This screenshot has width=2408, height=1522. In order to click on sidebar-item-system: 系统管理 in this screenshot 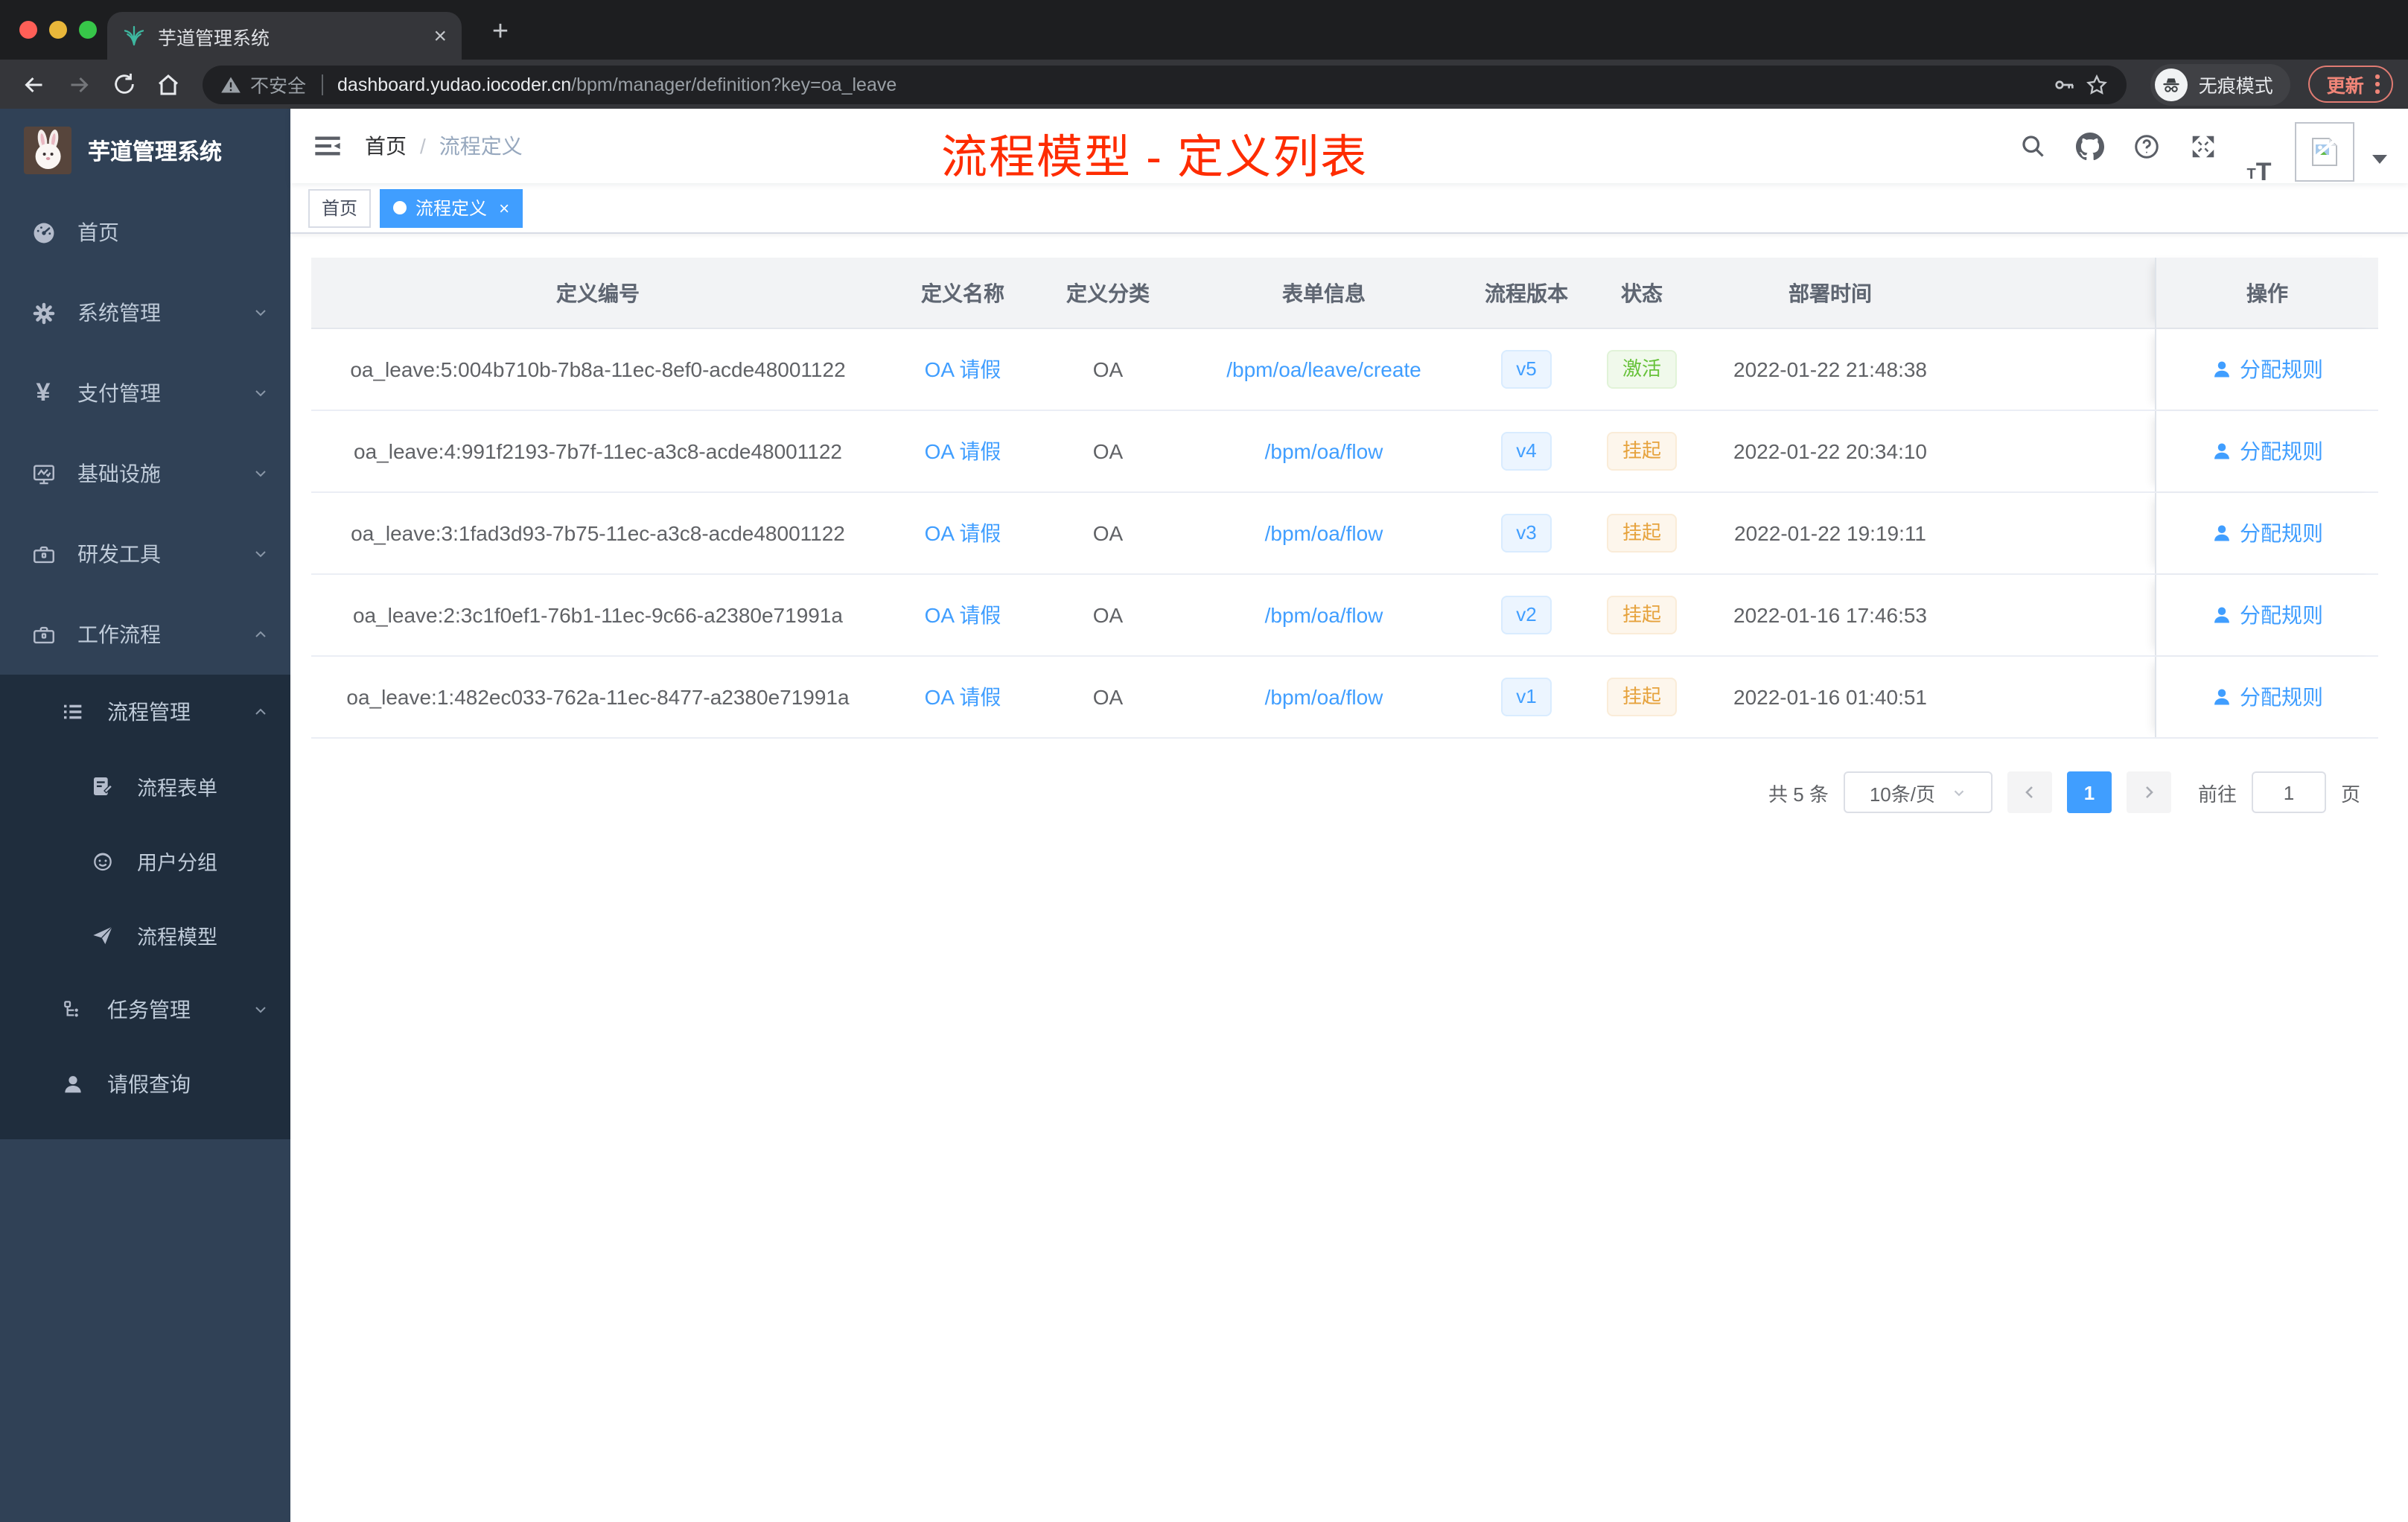, I will do `click(145, 313)`.